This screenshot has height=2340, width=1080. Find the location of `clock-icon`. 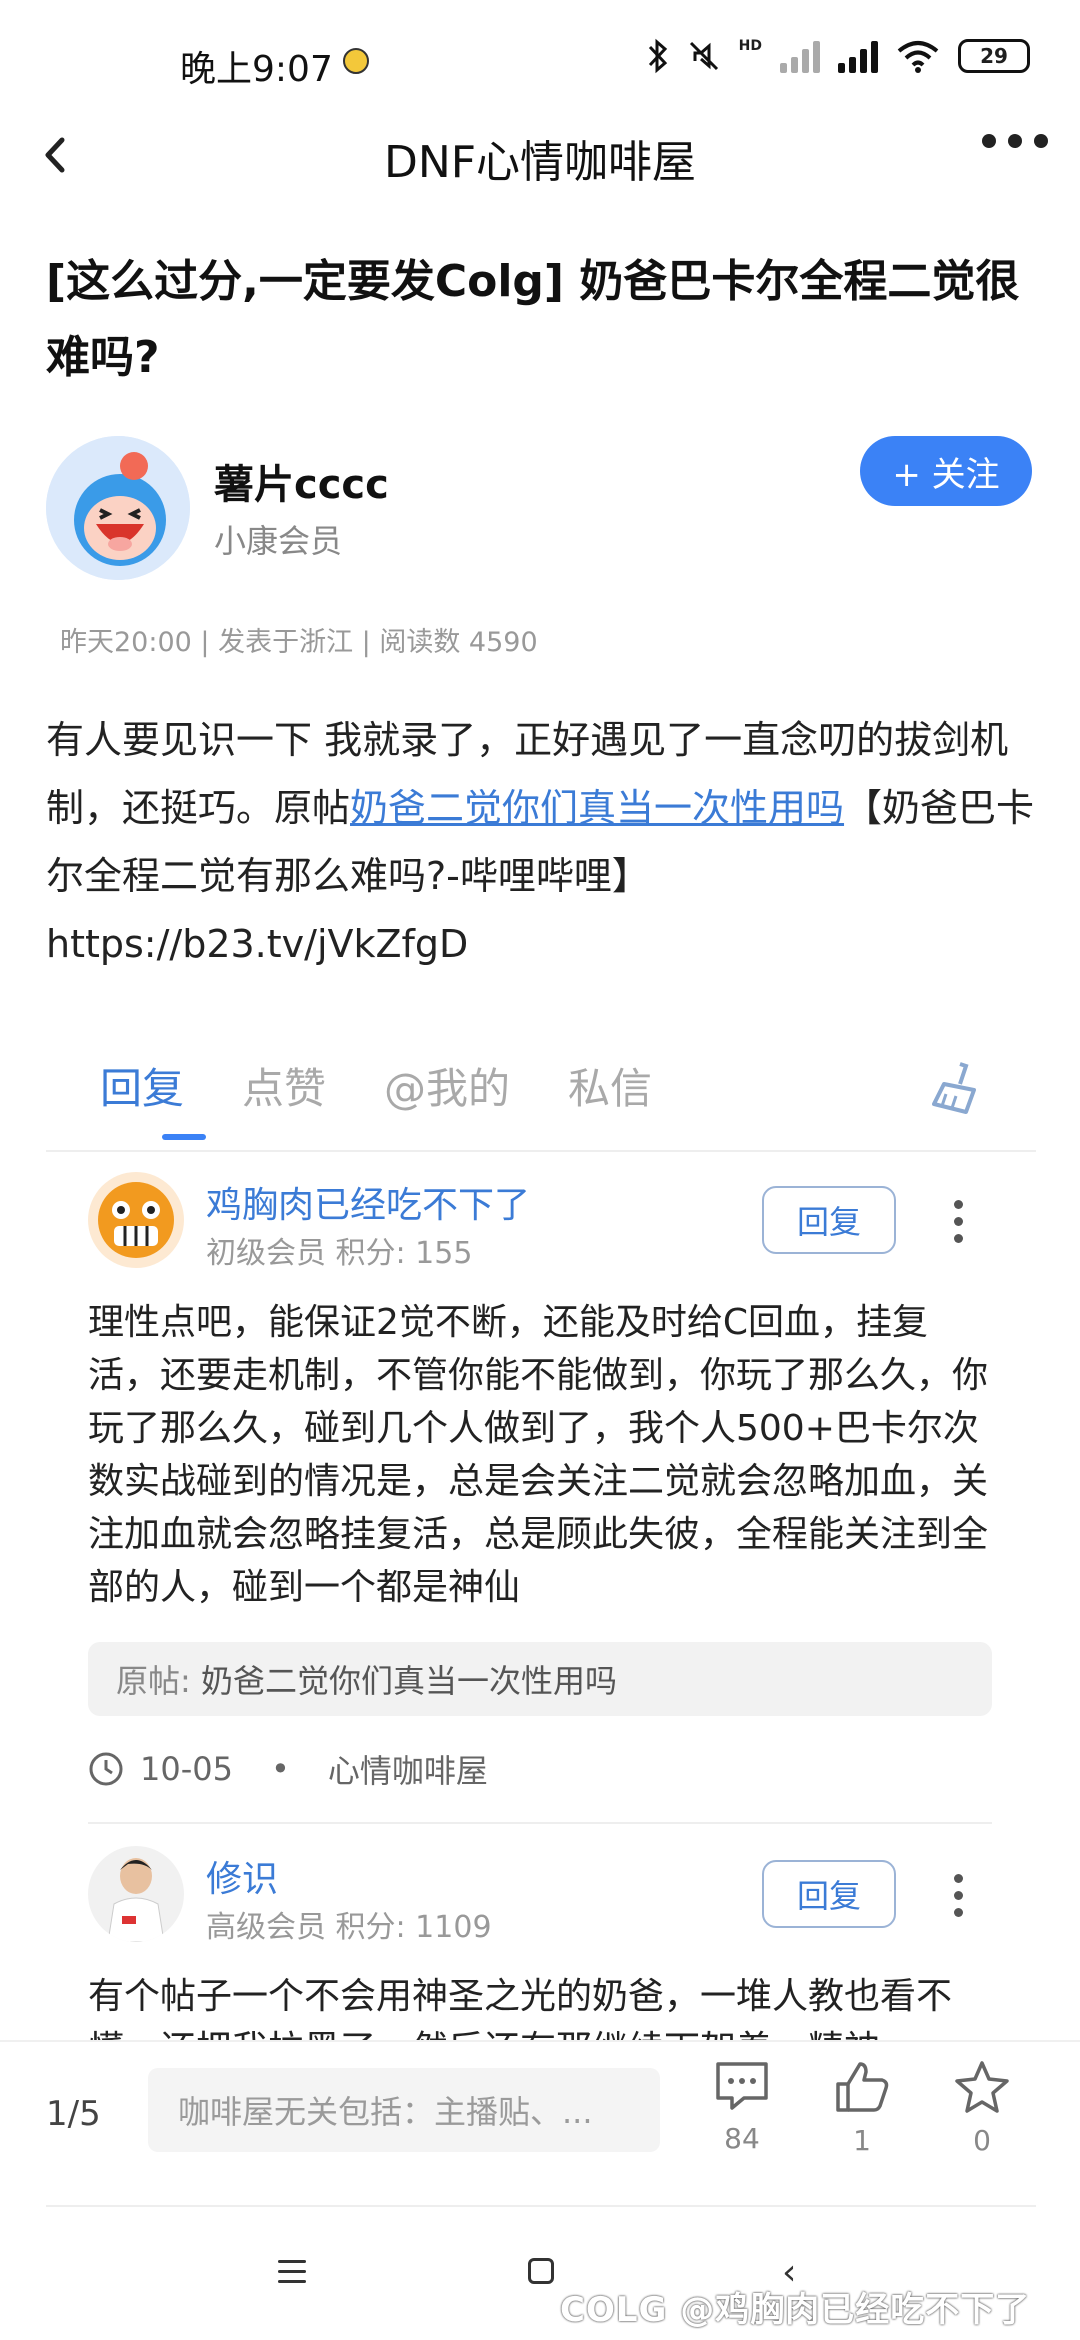

clock-icon is located at coordinates (106, 1769).